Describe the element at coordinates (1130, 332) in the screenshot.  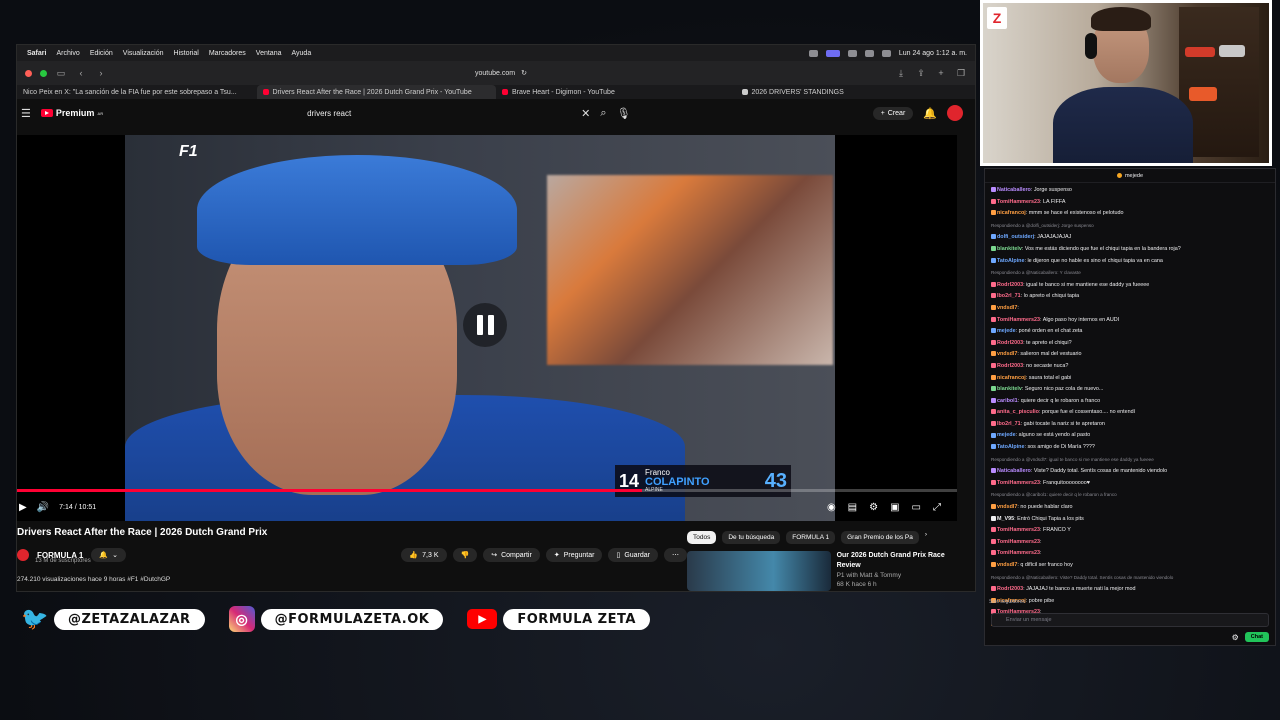
I see `chat-message: mejede: poné orden en el chat zeta` at that location.